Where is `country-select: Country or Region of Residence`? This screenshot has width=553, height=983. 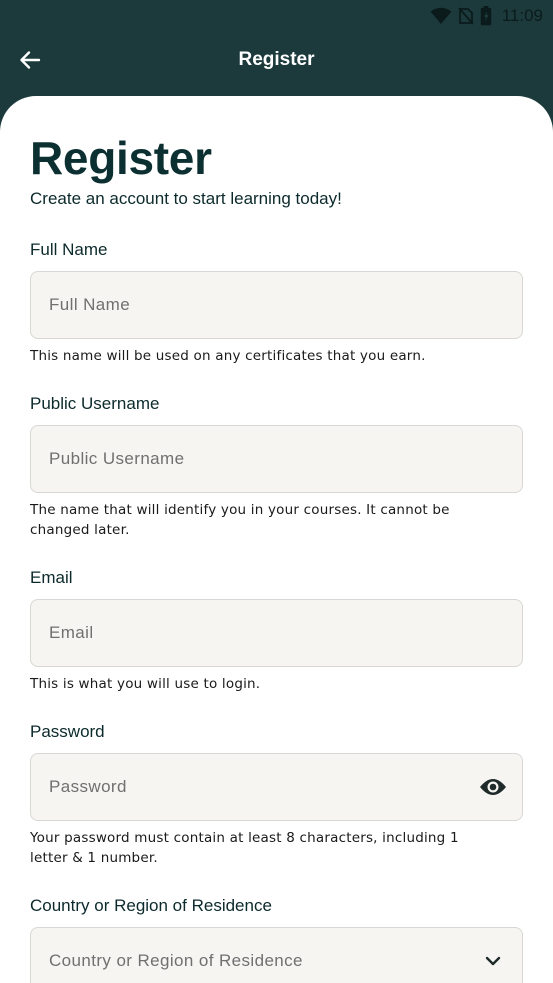 country-select: Country or Region of Residence is located at coordinates (276, 955).